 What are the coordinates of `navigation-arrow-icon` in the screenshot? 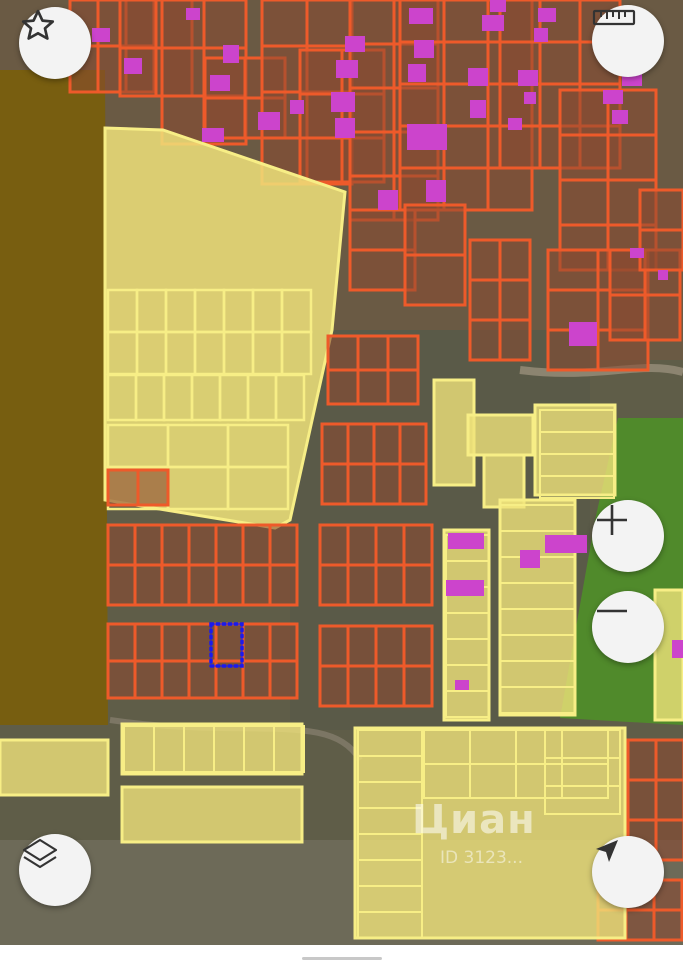 It's located at (607, 851).